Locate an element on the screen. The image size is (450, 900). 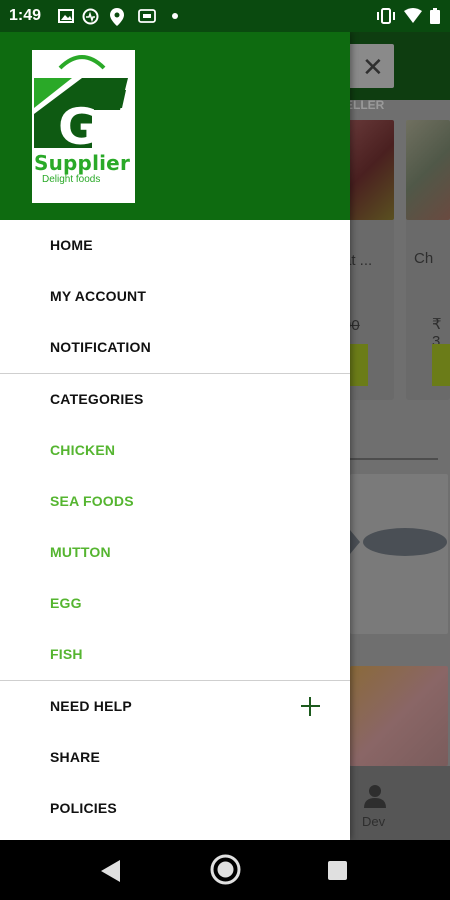
battery-icon is located at coordinates (435, 16).